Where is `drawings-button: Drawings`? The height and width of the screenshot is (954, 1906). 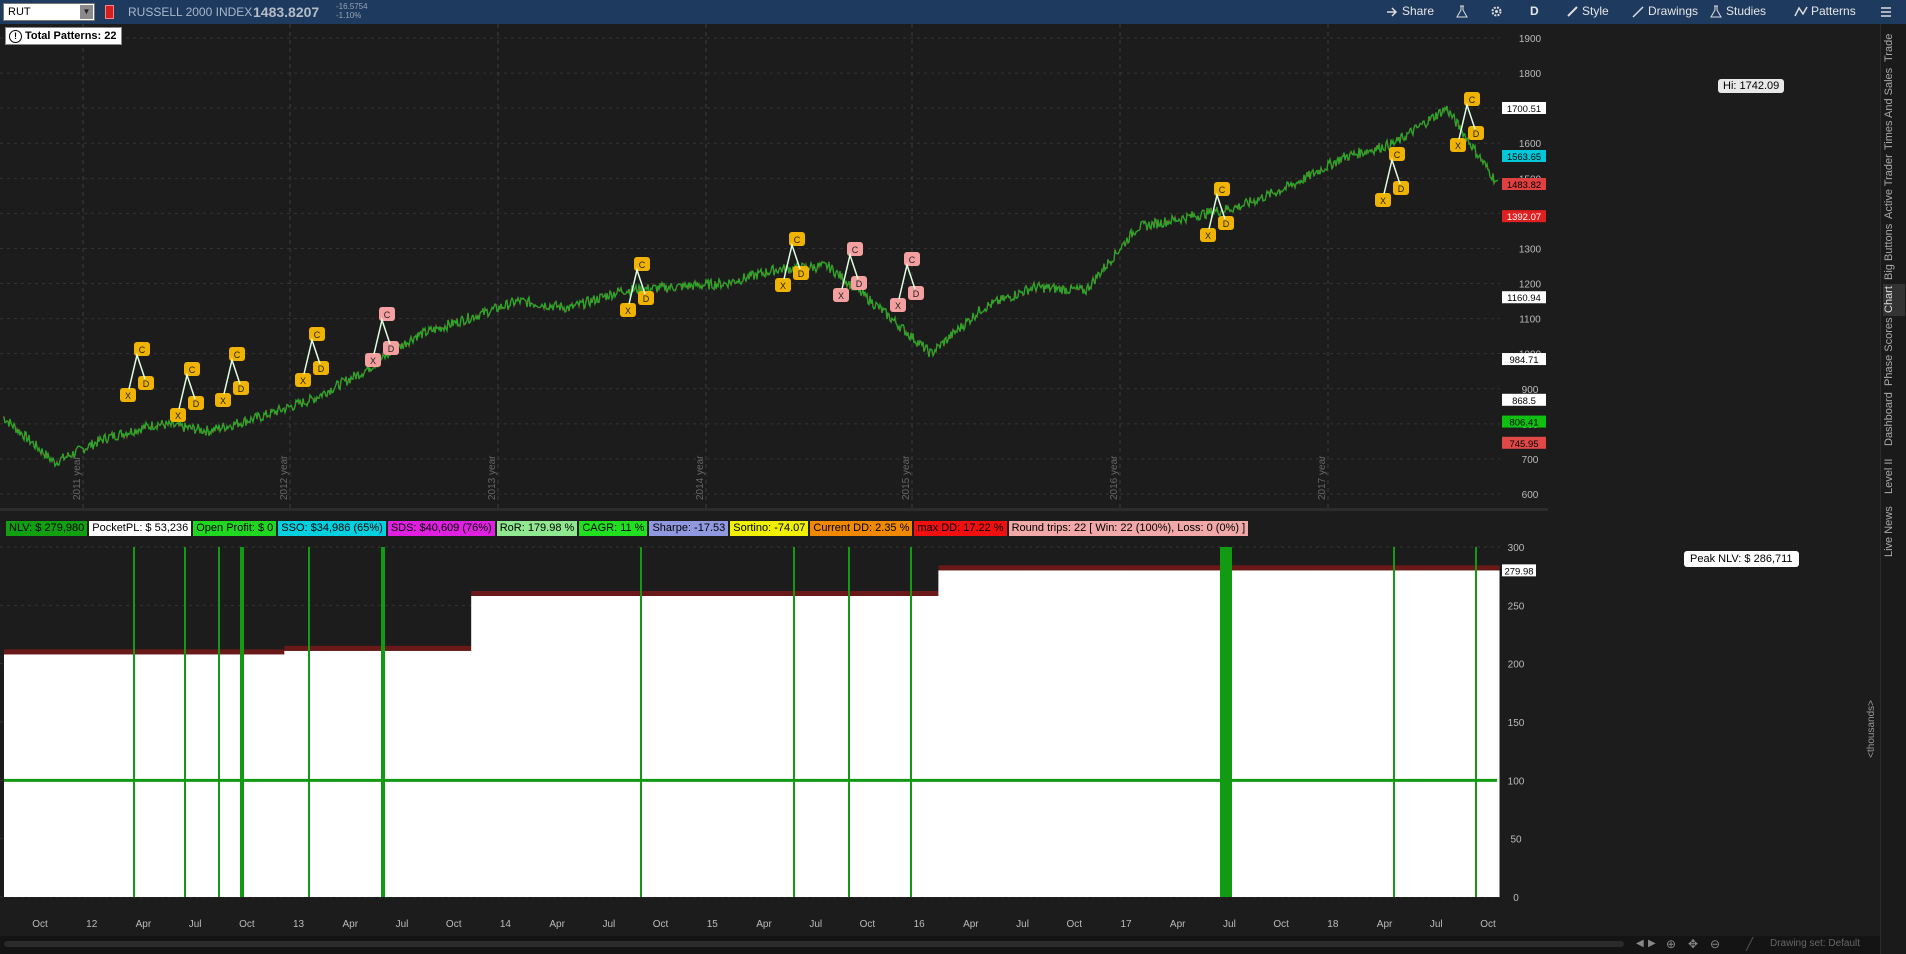 drawings-button: Drawings is located at coordinates (1665, 12).